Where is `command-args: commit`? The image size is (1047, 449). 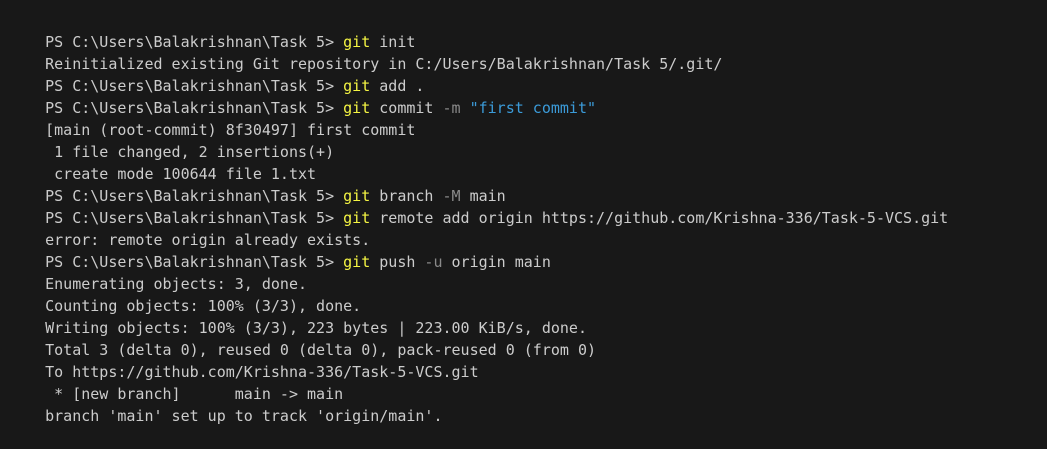 command-args: commit is located at coordinates (406, 108).